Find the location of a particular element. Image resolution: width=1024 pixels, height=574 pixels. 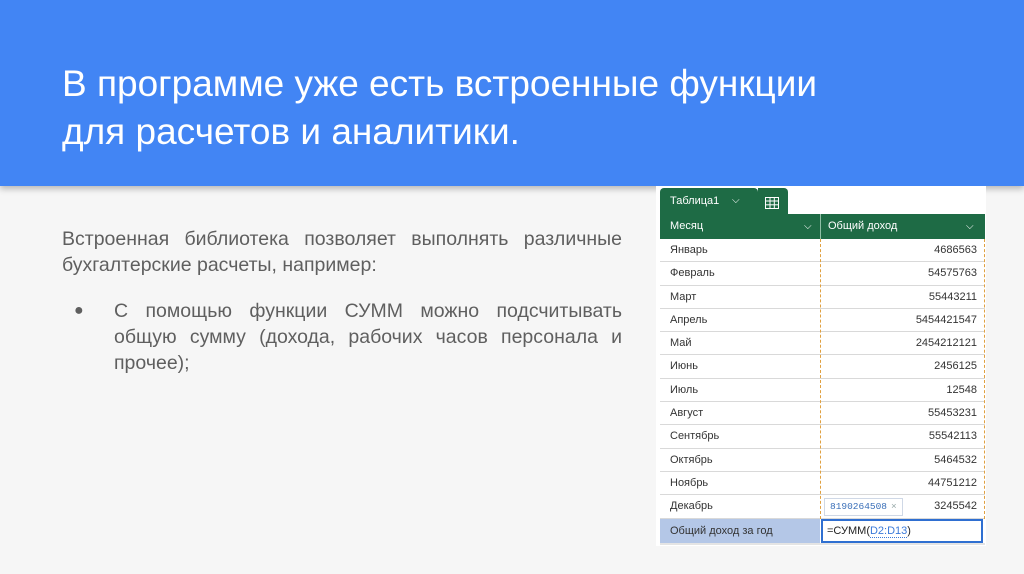

income-cell: 2456125 is located at coordinates (955, 366).